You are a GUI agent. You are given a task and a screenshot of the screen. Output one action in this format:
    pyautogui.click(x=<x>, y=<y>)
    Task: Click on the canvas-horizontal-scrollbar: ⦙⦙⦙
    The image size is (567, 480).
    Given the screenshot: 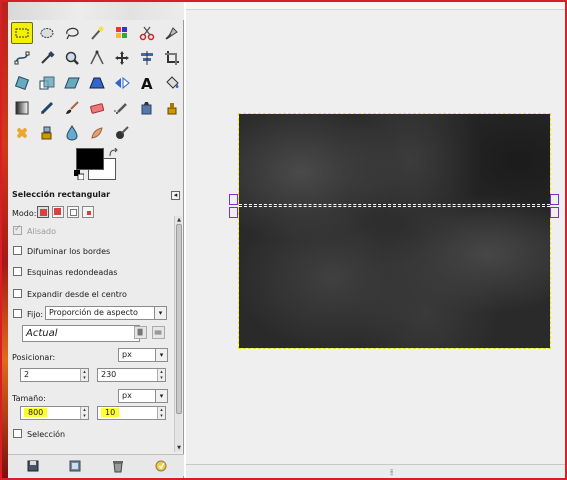 What is the action you would take?
    pyautogui.click(x=375, y=471)
    